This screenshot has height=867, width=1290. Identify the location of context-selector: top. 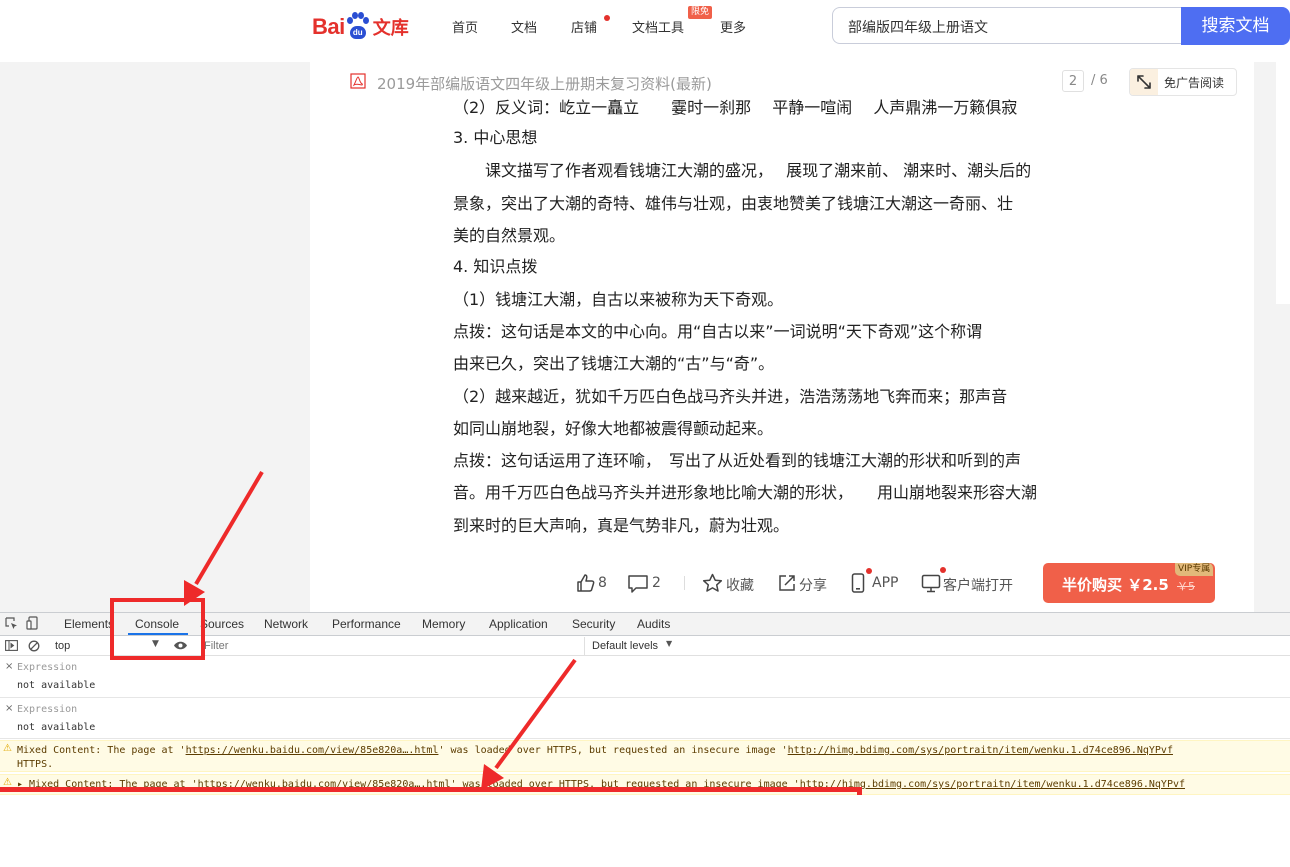
(62, 646).